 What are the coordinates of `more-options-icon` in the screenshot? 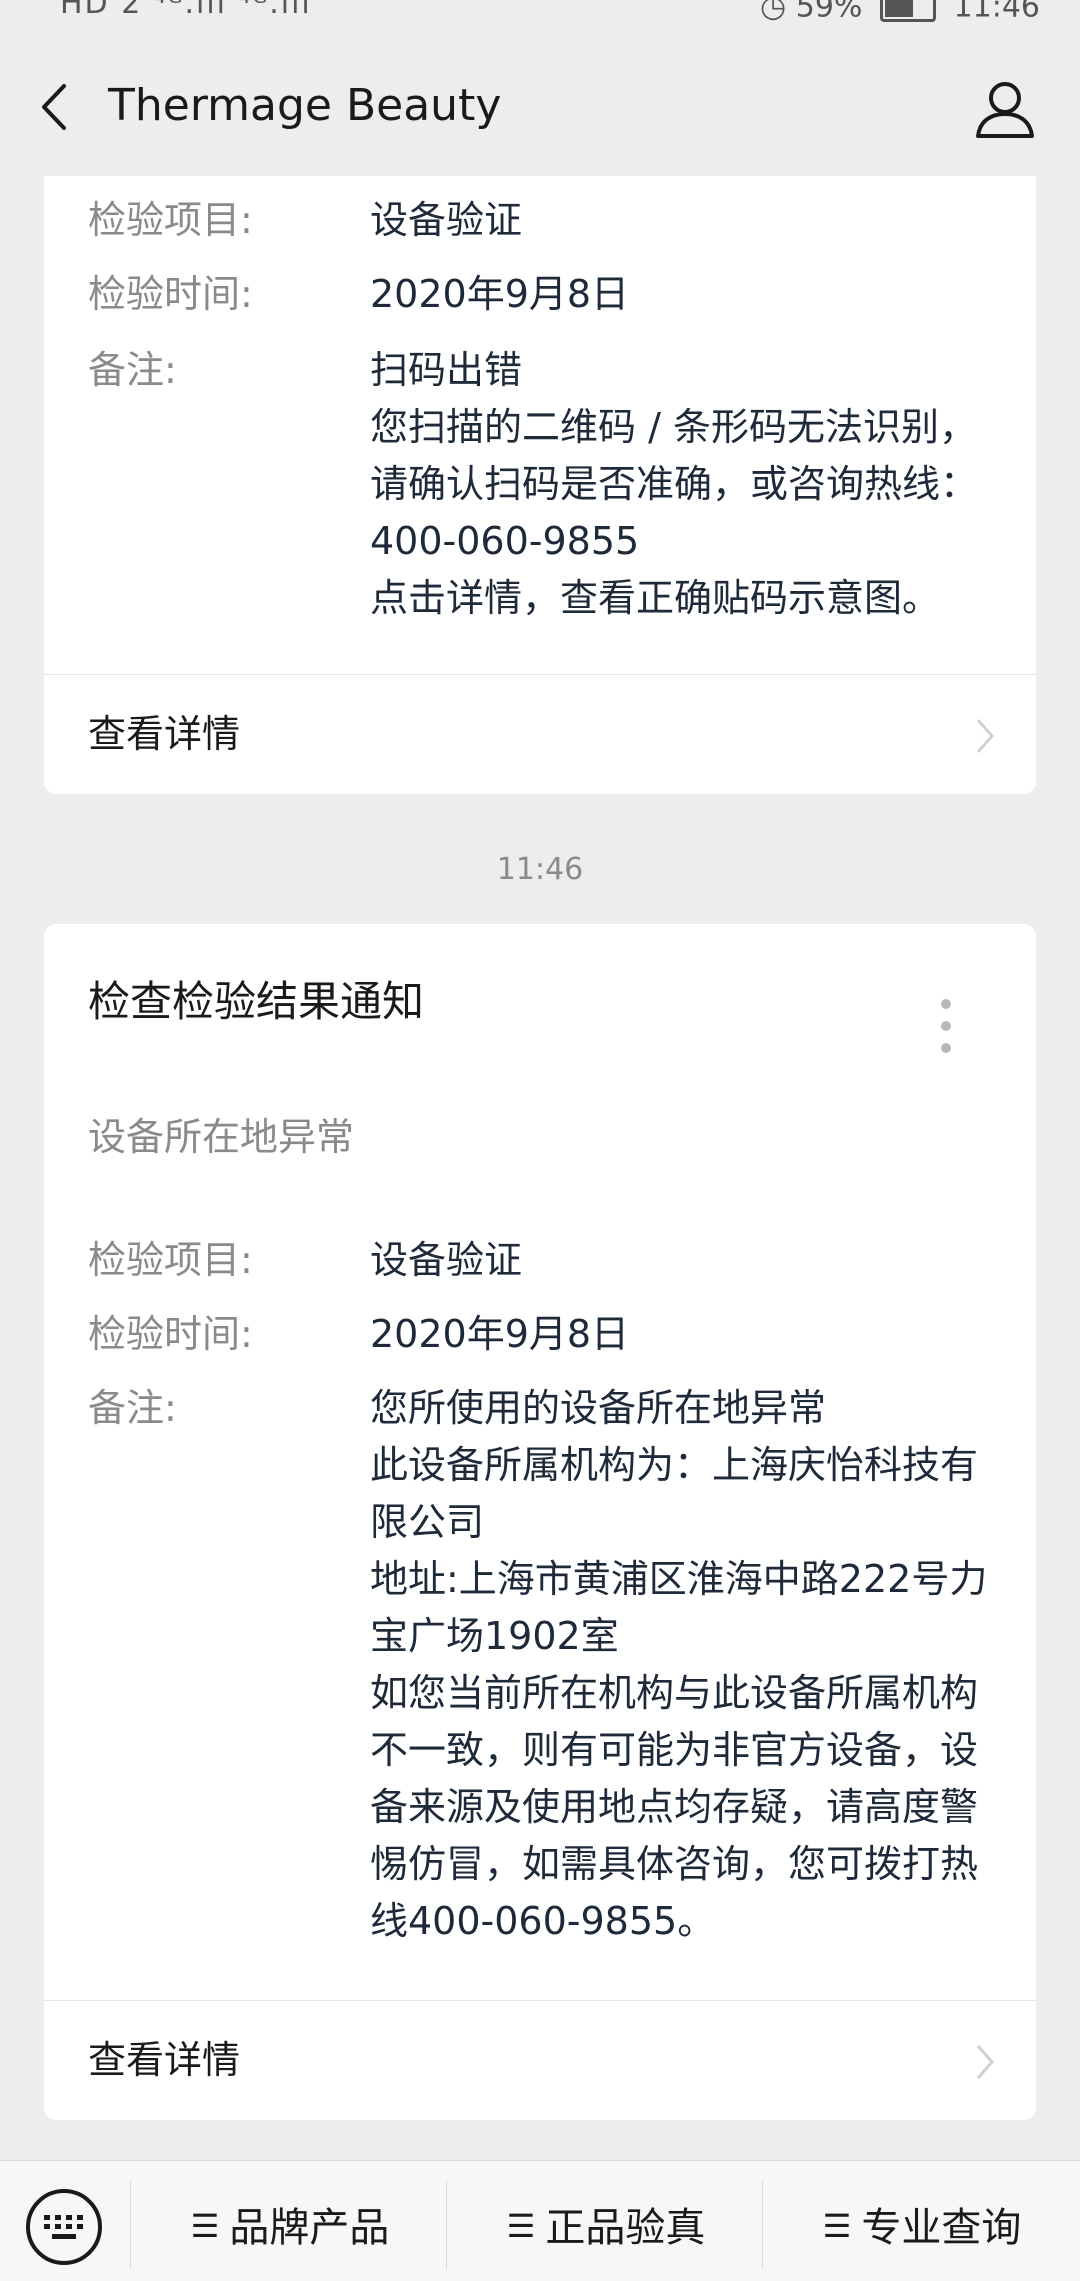 It's located at (946, 1026).